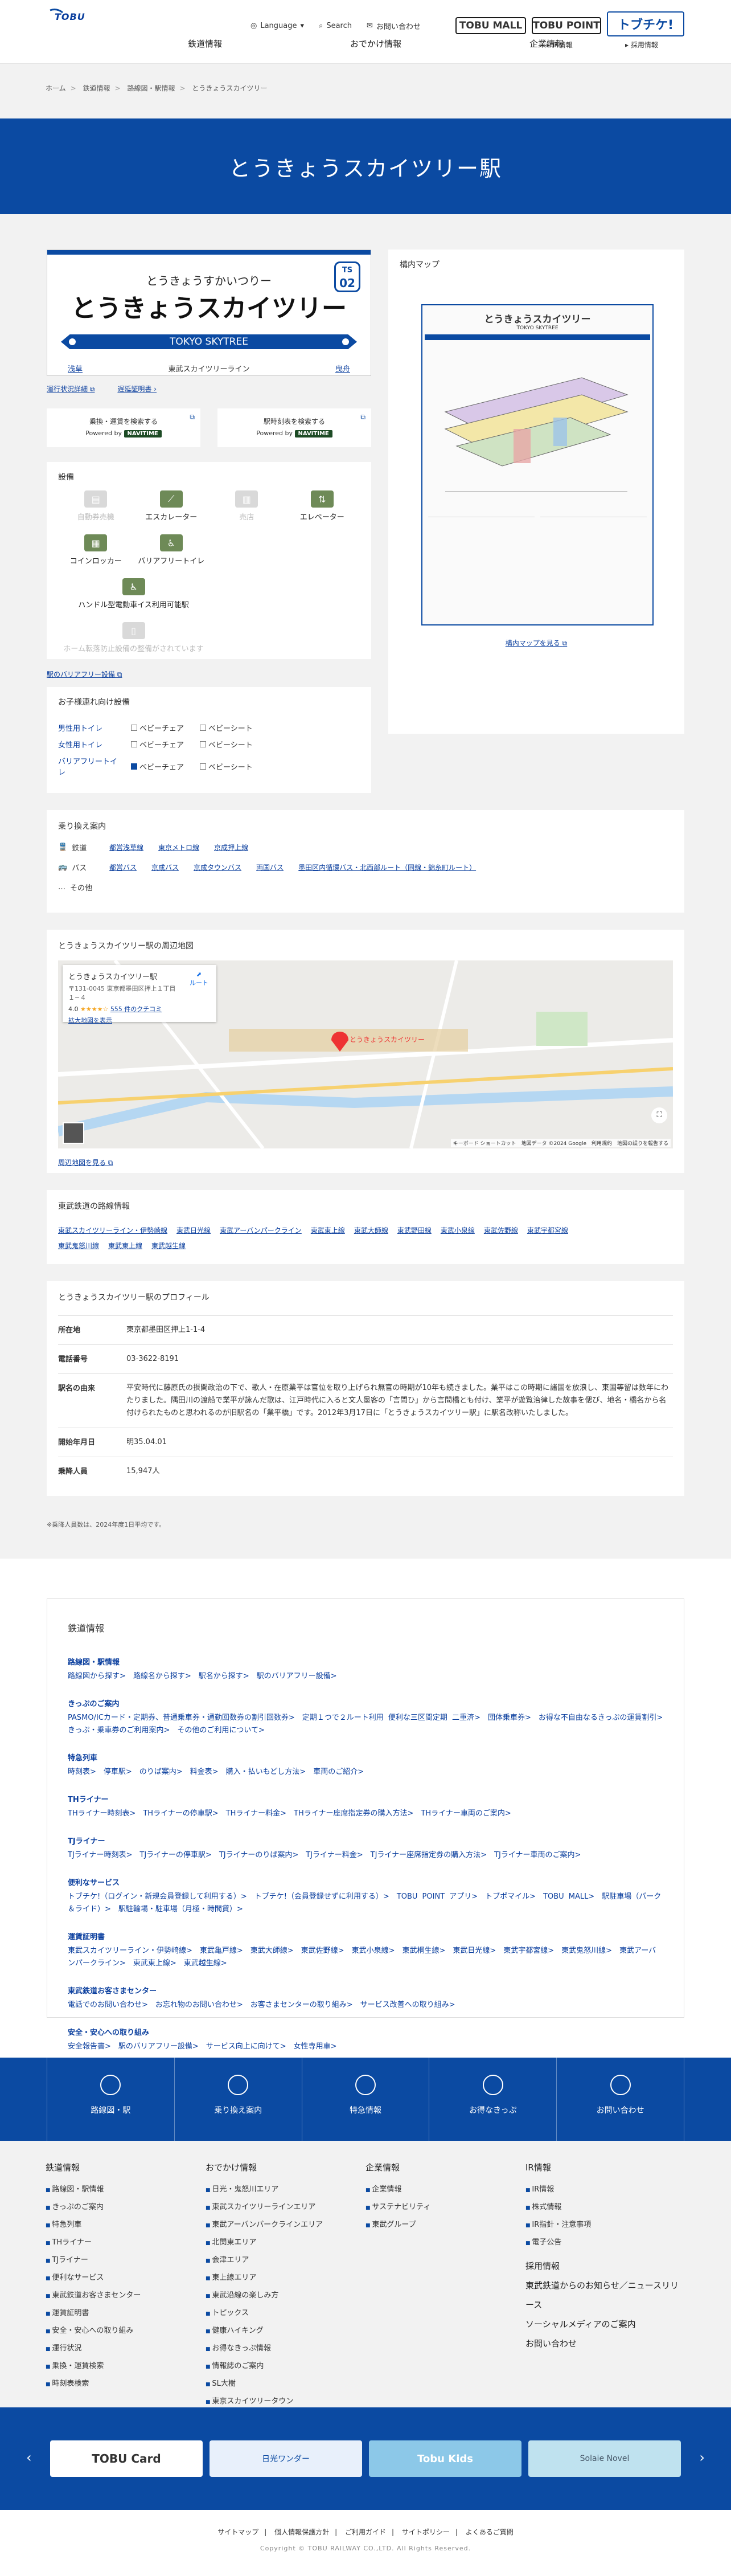 Image resolution: width=731 pixels, height=2576 pixels. Describe the element at coordinates (394, 26) in the screenshot. I see `contact-link: ✉ お問い合わせ` at that location.